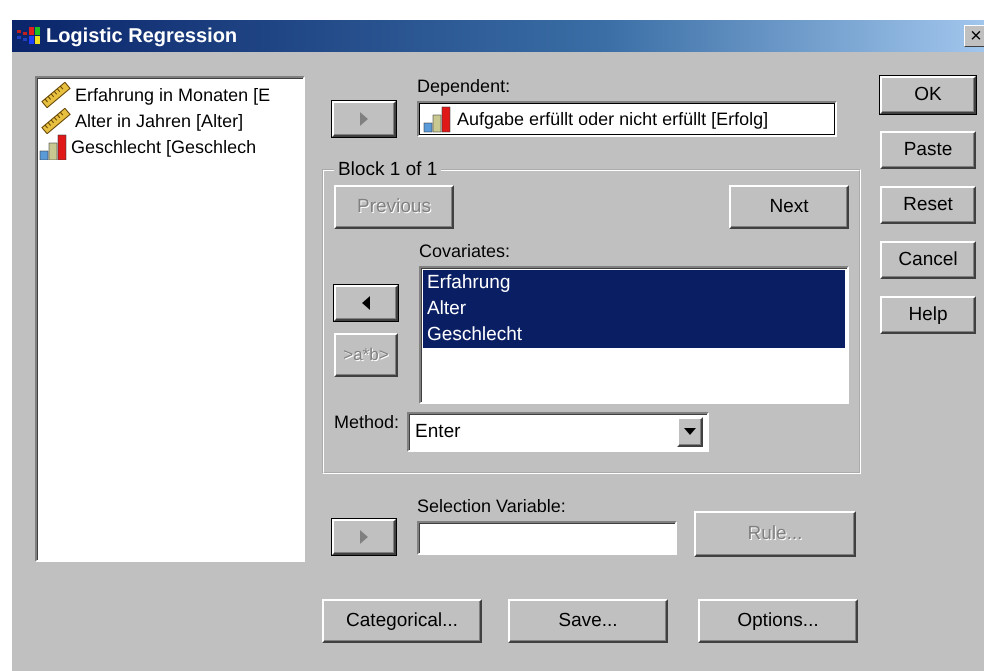  Describe the element at coordinates (627, 119) in the screenshot. I see `dependent-field: Aufgabe erfüllt oder nicht erfüllt [Erfolg]` at that location.